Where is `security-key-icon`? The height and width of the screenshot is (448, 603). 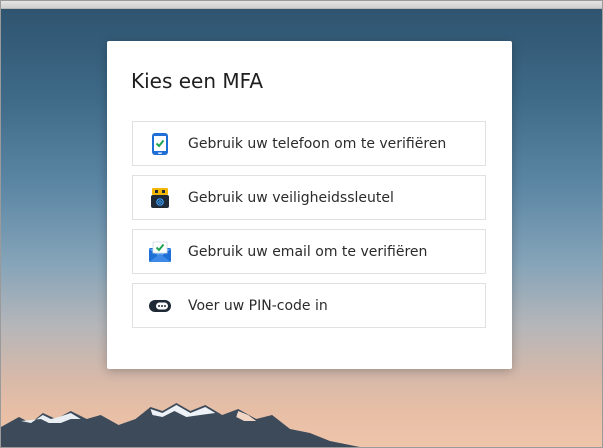
security-key-icon is located at coordinates (160, 198).